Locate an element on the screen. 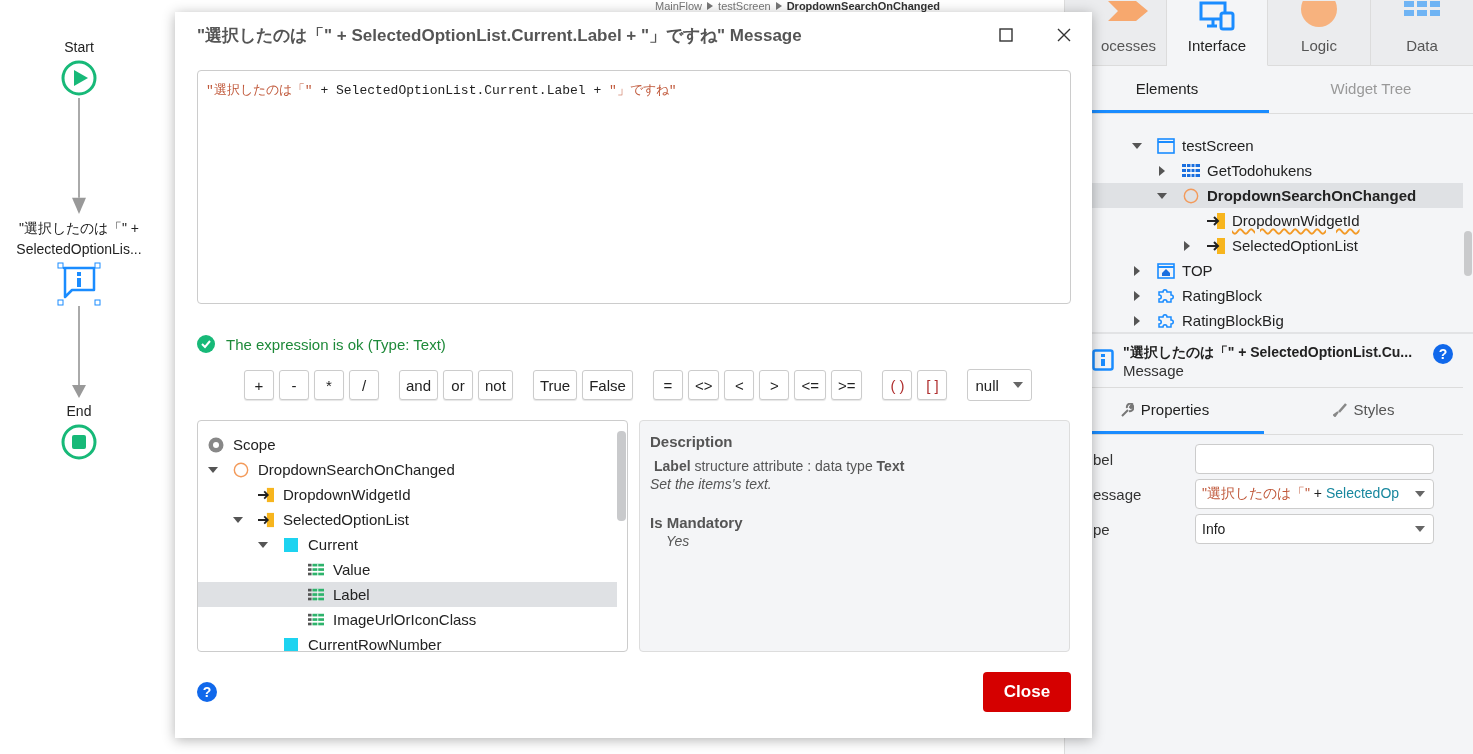 The height and width of the screenshot is (754, 1473). tree-item: Current is located at coordinates (333, 544).